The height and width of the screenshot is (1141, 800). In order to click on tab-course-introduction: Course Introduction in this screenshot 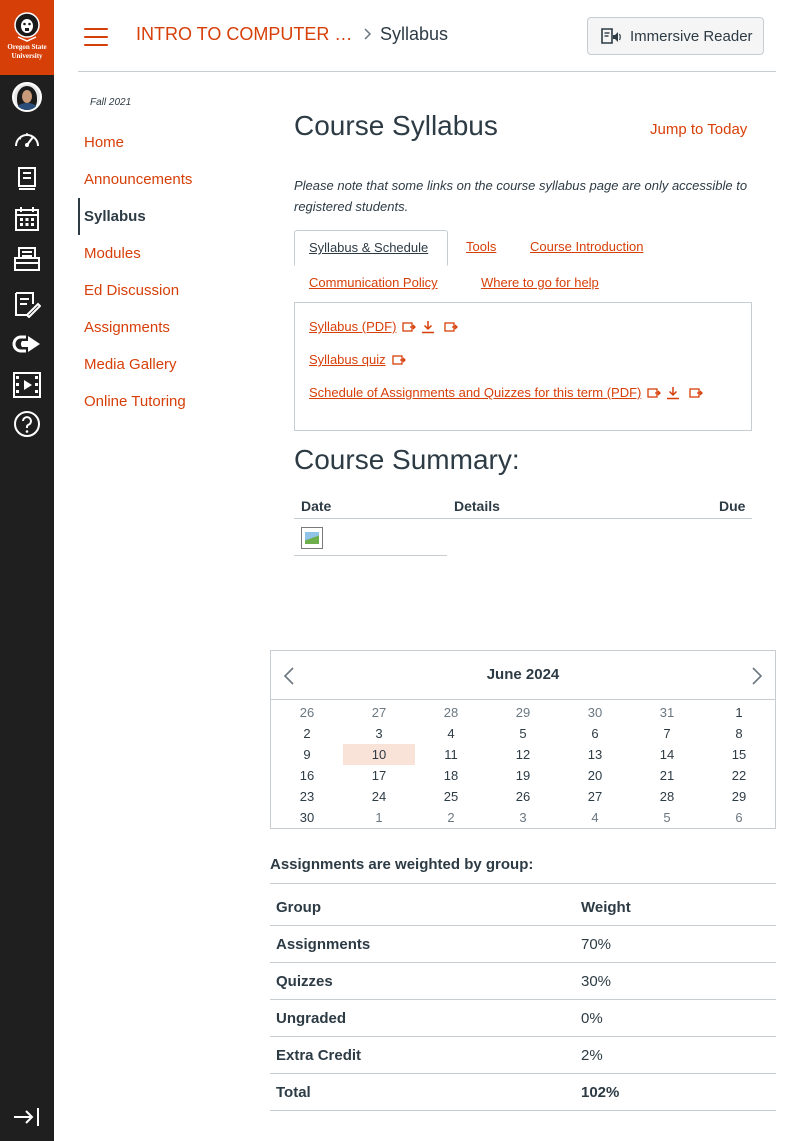, I will do `click(586, 246)`.